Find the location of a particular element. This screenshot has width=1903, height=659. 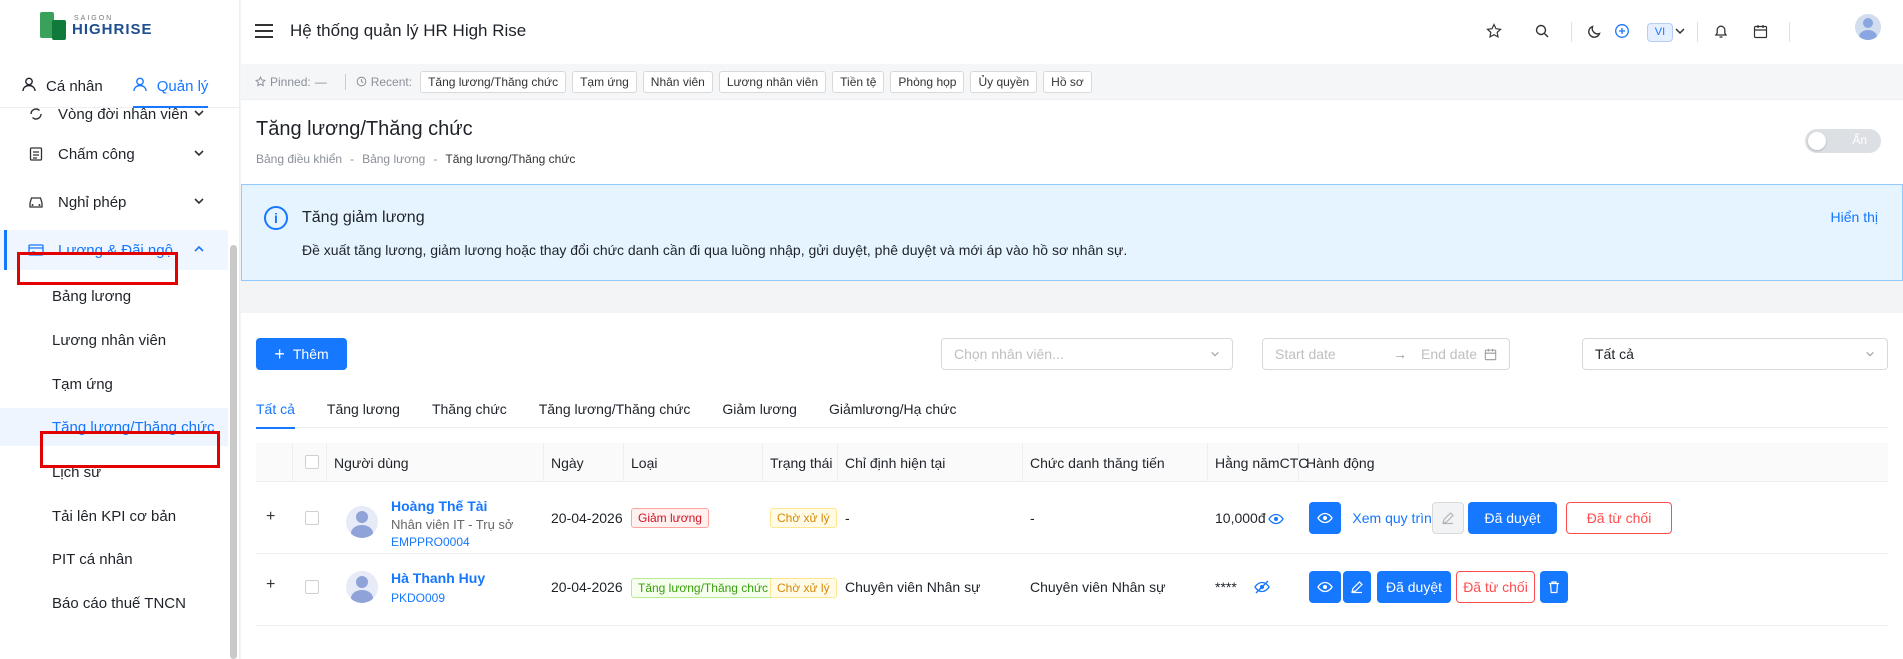

brand-logo: SAIGON HIGHRISE is located at coordinates (95, 26).